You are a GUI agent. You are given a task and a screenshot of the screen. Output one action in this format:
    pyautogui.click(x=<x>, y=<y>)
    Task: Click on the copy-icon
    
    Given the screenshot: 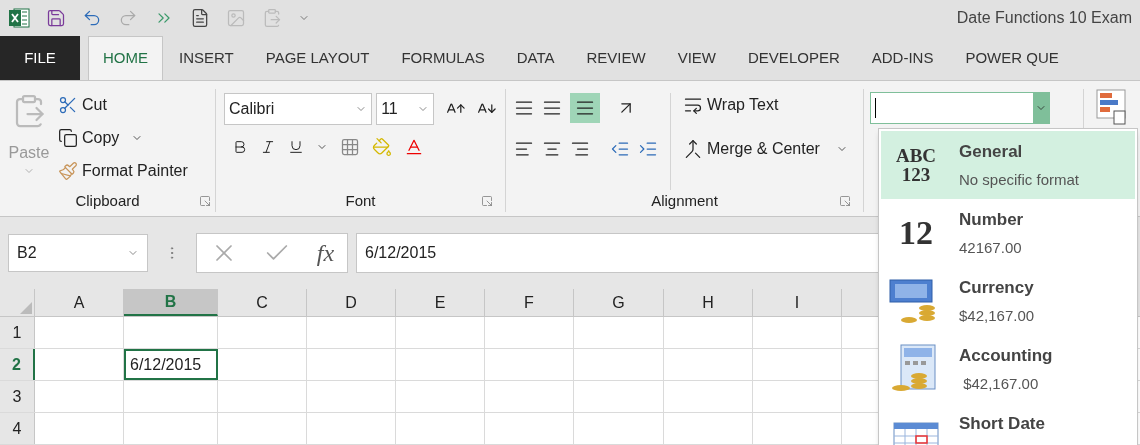 What is the action you would take?
    pyautogui.click(x=68, y=137)
    